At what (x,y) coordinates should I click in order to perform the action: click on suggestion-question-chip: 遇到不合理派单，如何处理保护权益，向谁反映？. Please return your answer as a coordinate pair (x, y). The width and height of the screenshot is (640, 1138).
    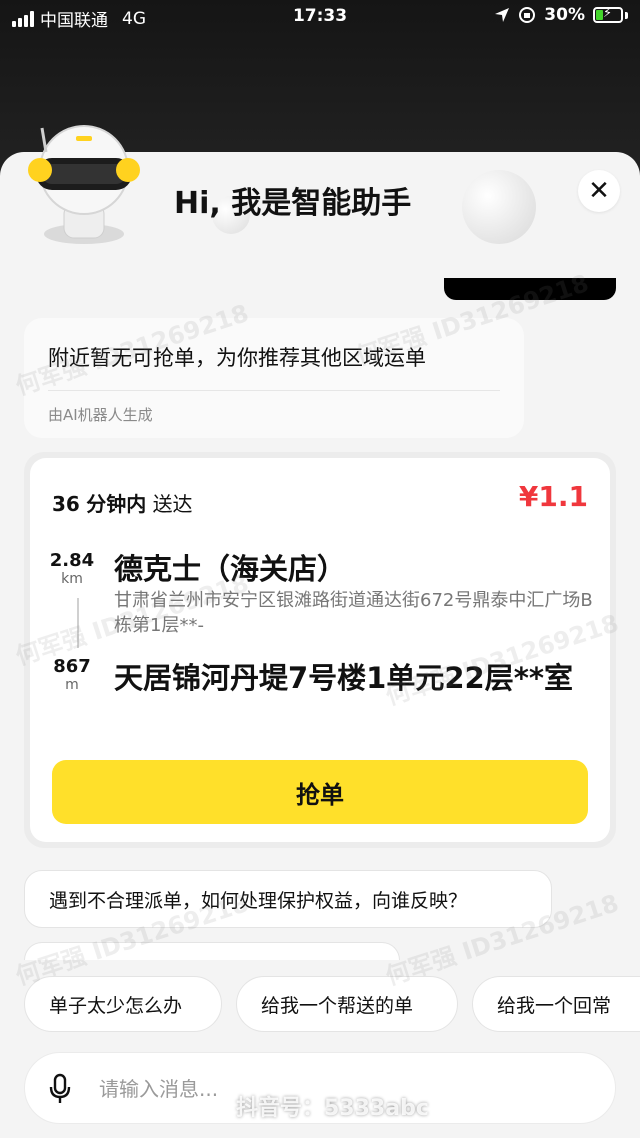
    Looking at the image, I should click on (288, 899).